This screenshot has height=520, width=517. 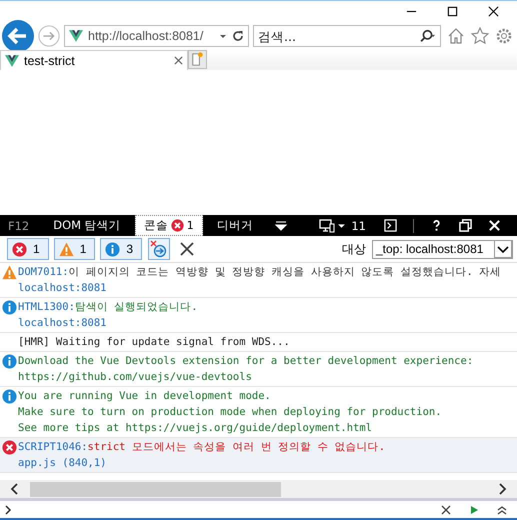 What do you see at coordinates (230, 412) in the screenshot?
I see `message-text: Make sure to turn on production mode when deploying for production.` at bounding box center [230, 412].